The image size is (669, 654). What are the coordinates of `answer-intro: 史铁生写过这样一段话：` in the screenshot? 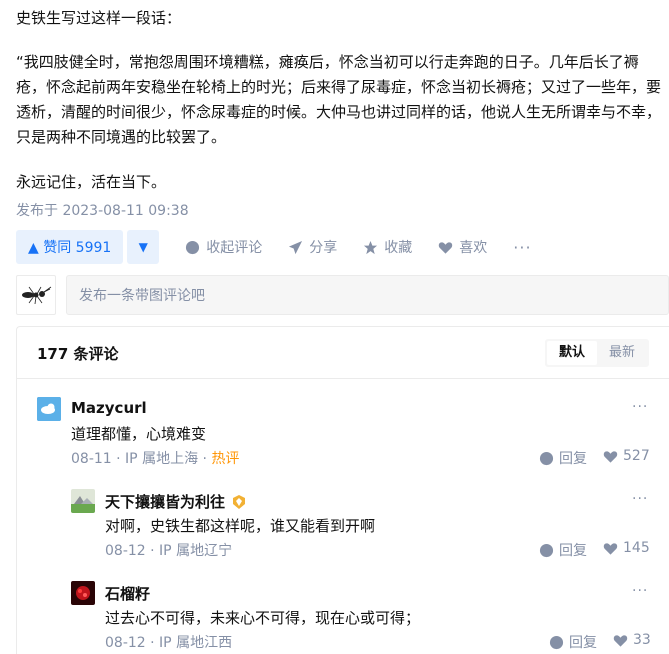 It's located at (99, 18).